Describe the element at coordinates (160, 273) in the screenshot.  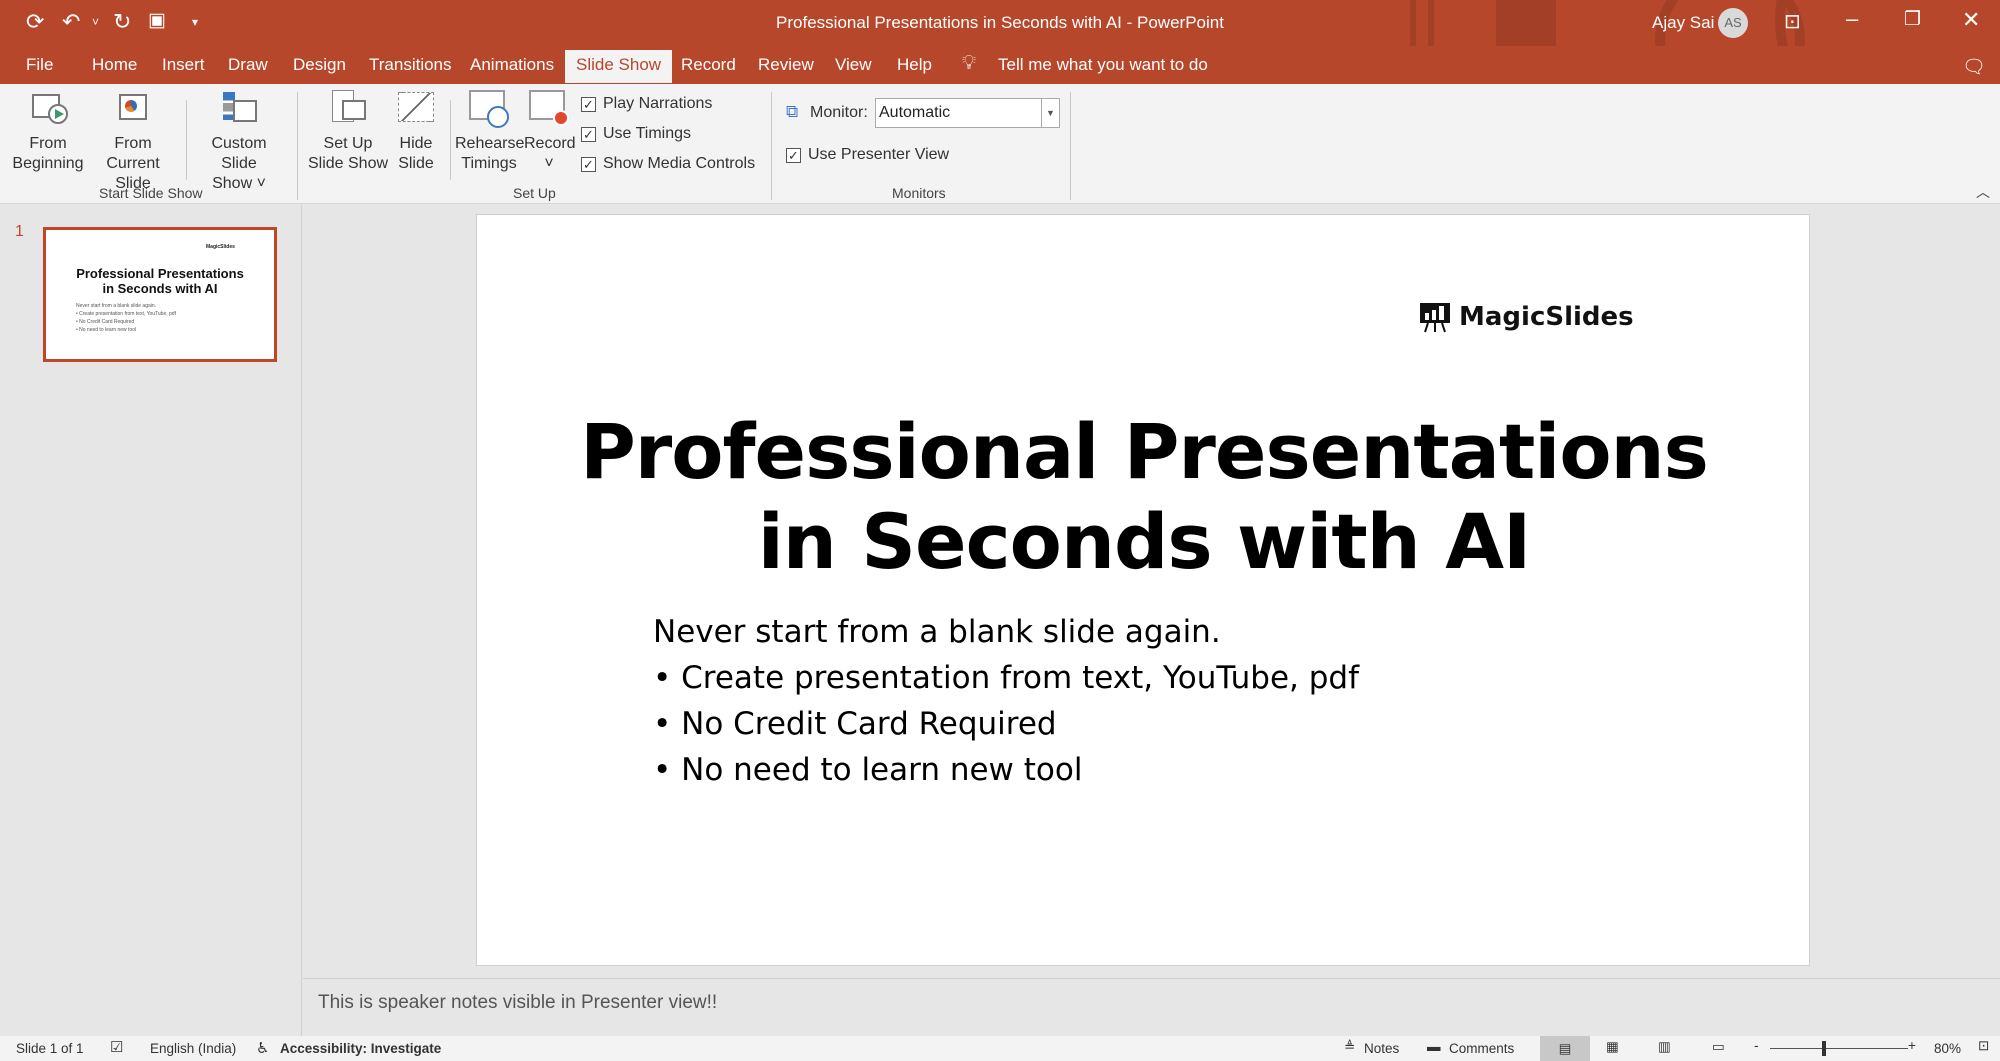
I see `thumb-title-line: Professional Presentations` at that location.